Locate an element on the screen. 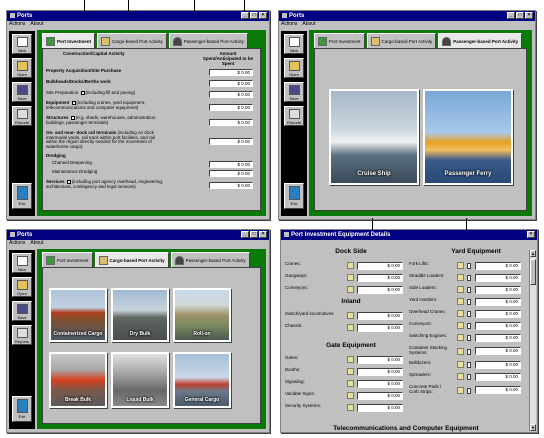 The image size is (544, 438). dry-bulk-photo: Dry Bulk is located at coordinates (140, 315).